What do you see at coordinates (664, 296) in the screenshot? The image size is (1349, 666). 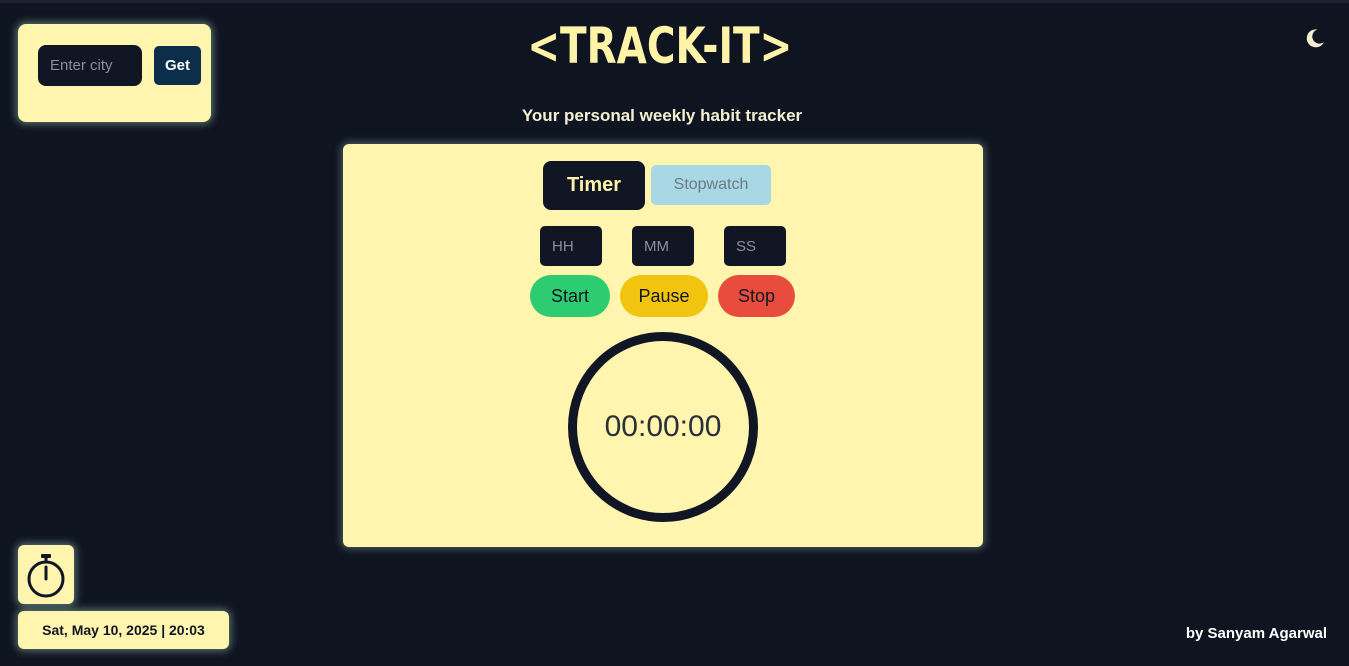 I see `pause-button: Pause` at bounding box center [664, 296].